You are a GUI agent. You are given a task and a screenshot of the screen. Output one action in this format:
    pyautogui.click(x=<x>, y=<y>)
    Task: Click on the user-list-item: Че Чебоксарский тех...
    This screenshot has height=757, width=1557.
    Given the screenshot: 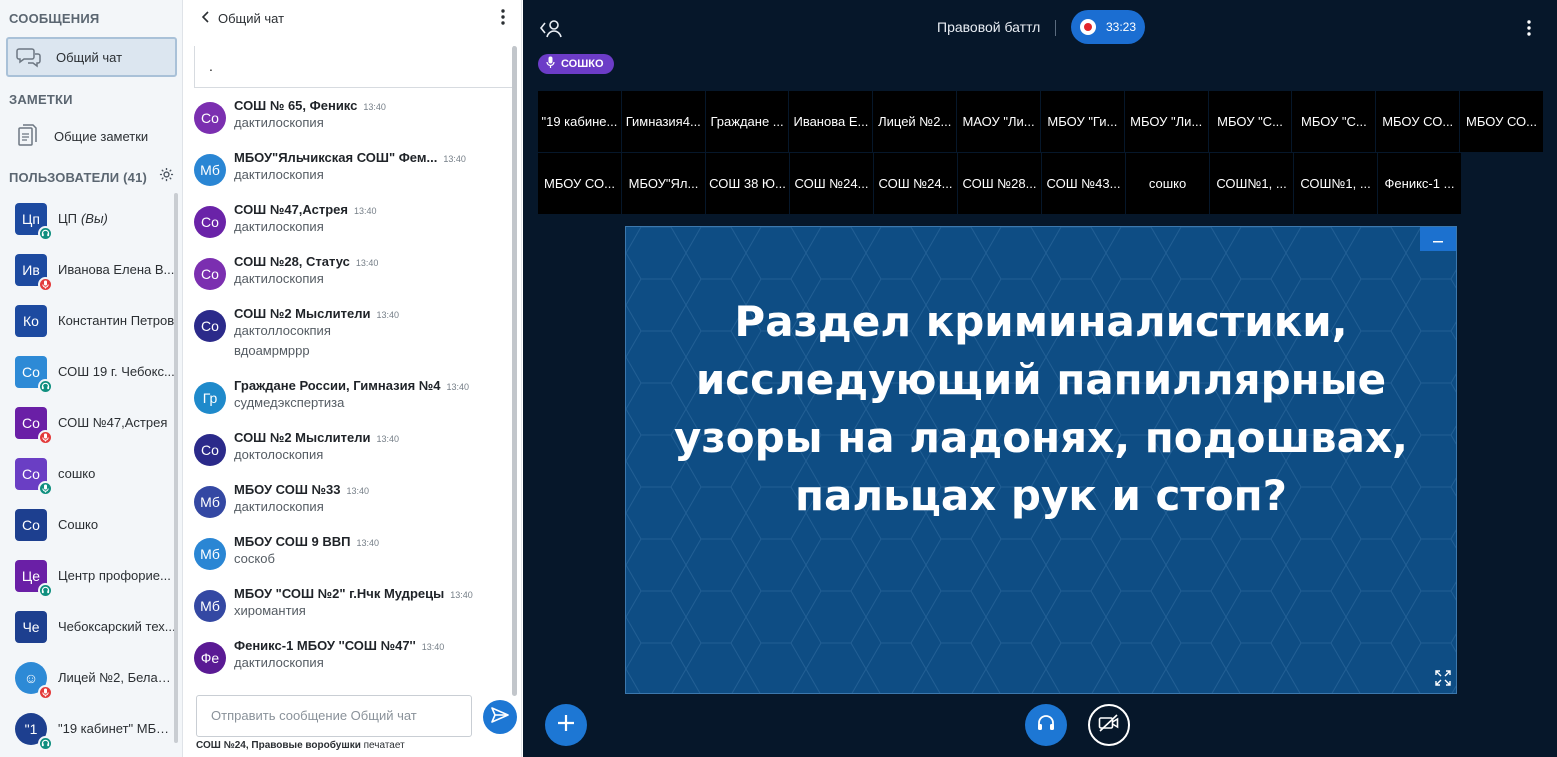 What is the action you would take?
    pyautogui.click(x=88, y=626)
    